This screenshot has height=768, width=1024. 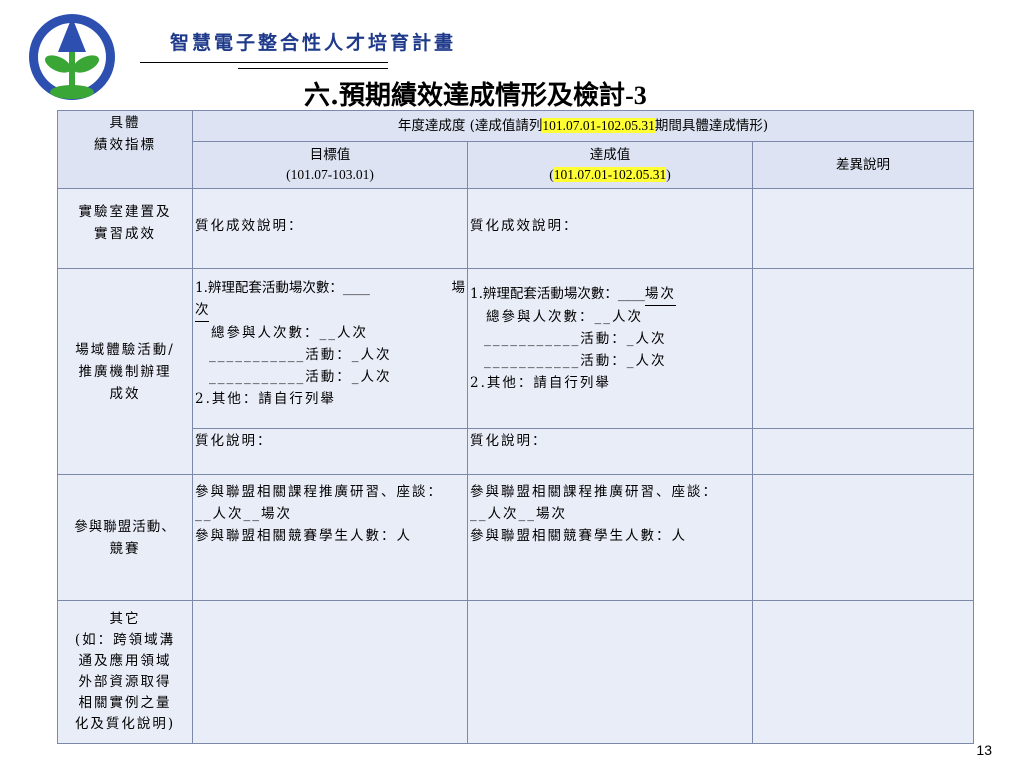 I want to click on row-label-other-line5: 相關實例之量, so click(x=125, y=703).